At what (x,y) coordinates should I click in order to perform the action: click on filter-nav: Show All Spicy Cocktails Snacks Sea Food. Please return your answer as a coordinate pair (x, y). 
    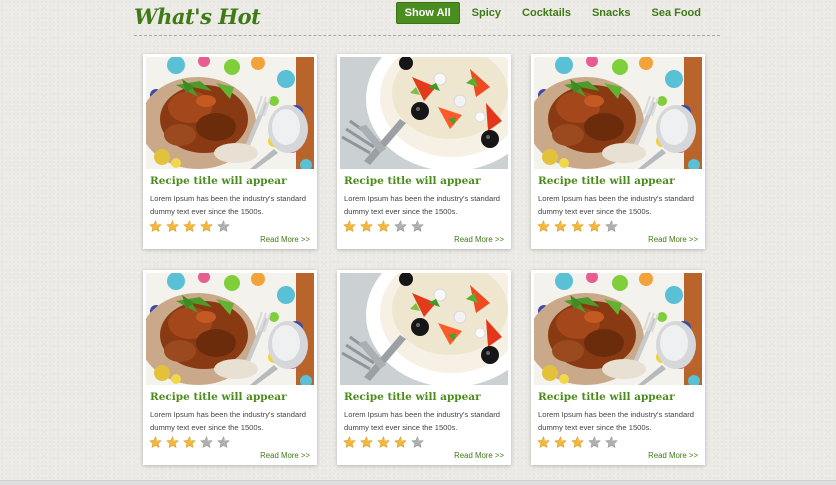
    Looking at the image, I should click on (551, 13).